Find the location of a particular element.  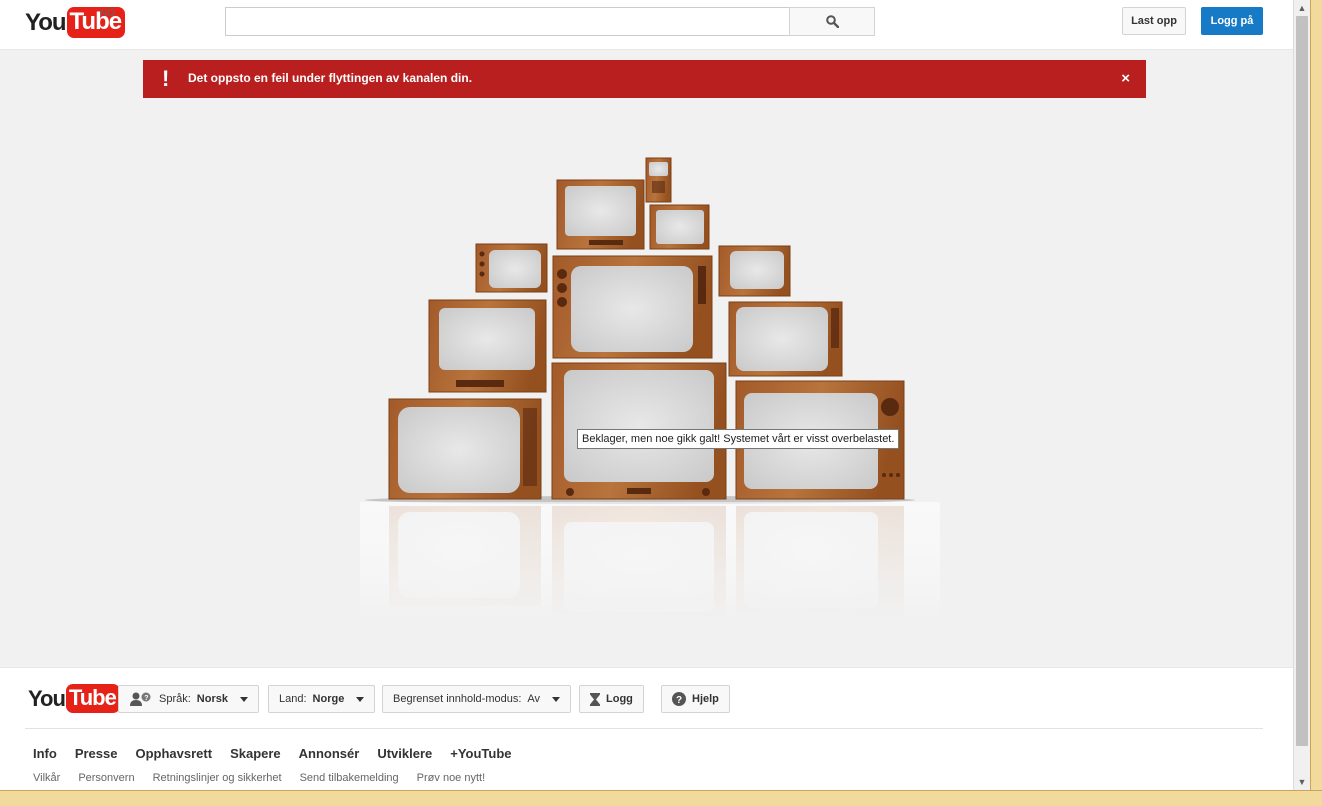

help-icon: ? is located at coordinates (679, 699).